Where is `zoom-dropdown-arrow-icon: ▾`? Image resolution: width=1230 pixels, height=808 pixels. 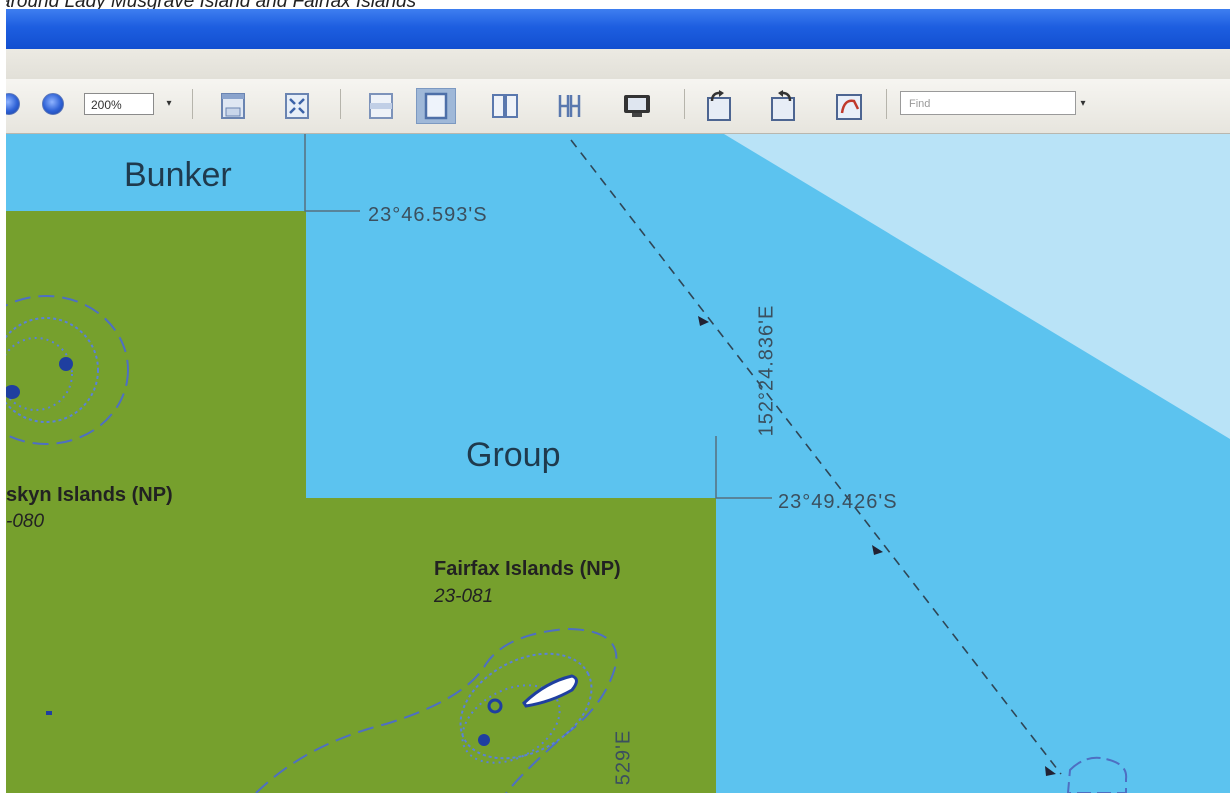 zoom-dropdown-arrow-icon: ▾ is located at coordinates (169, 104).